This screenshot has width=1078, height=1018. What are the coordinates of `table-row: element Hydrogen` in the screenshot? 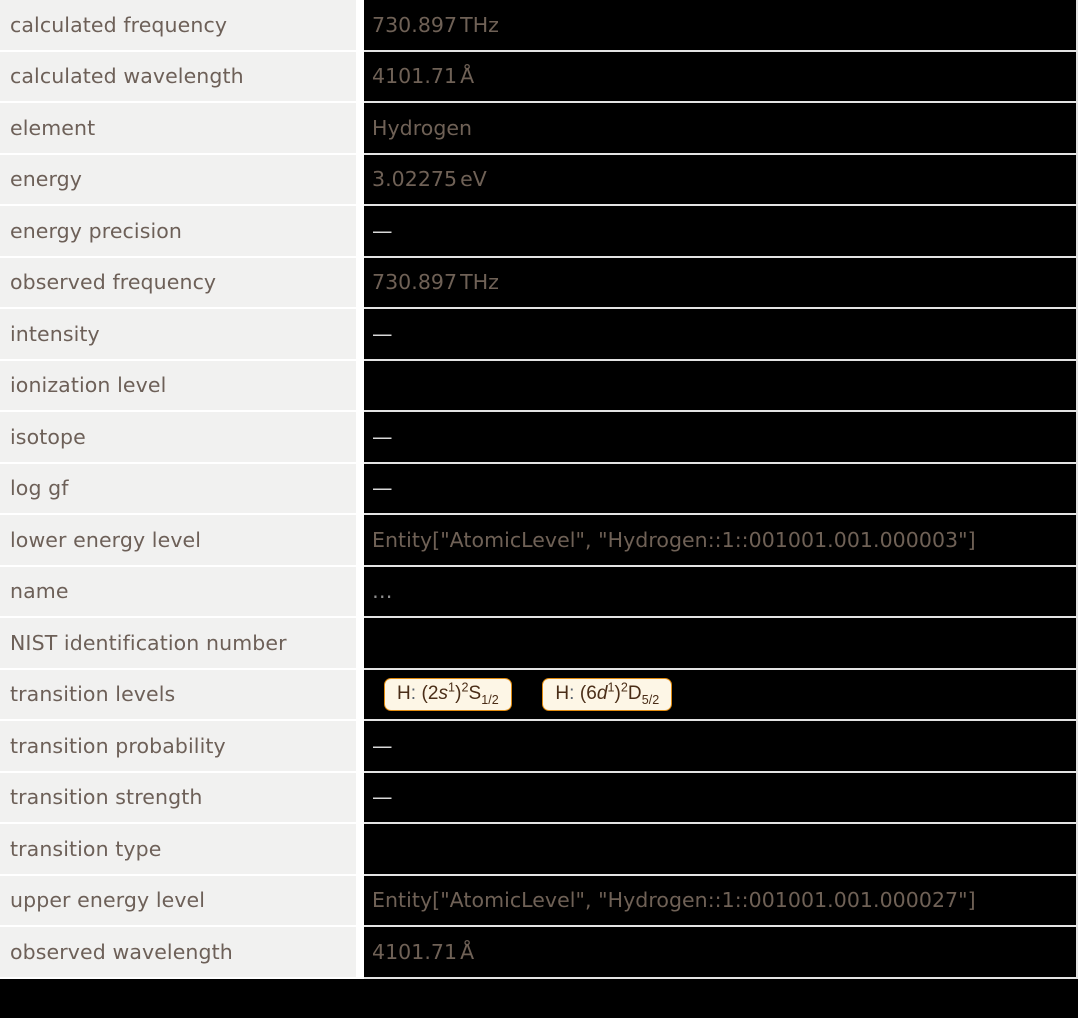 It's located at (539, 129).